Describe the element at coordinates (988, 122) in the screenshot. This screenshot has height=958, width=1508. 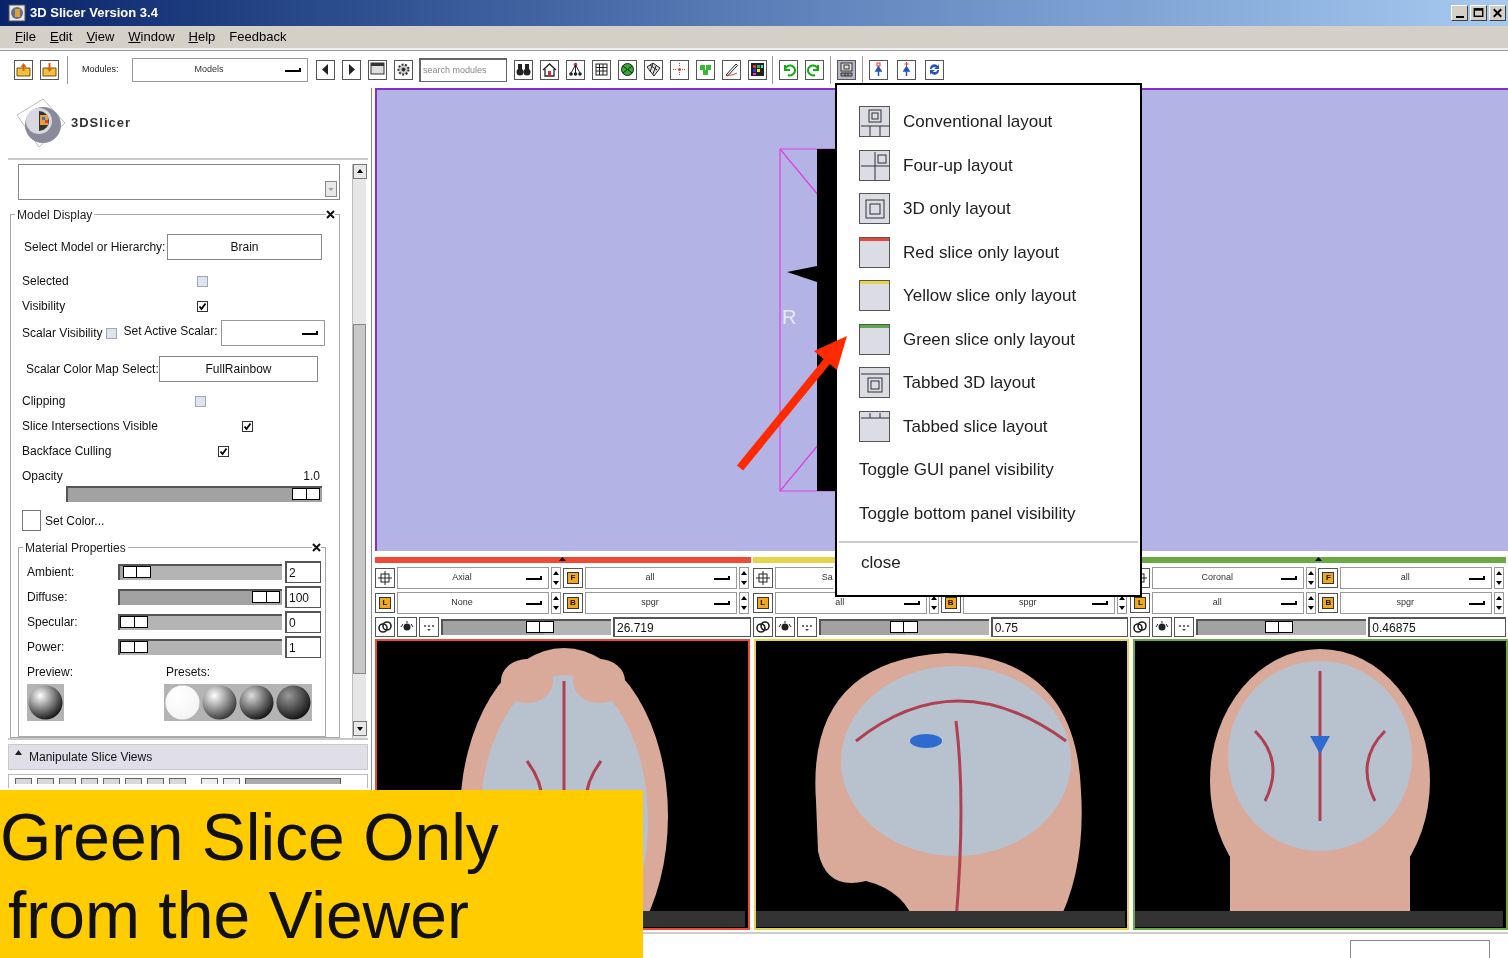
I see `menu-item: Conventional layout` at that location.